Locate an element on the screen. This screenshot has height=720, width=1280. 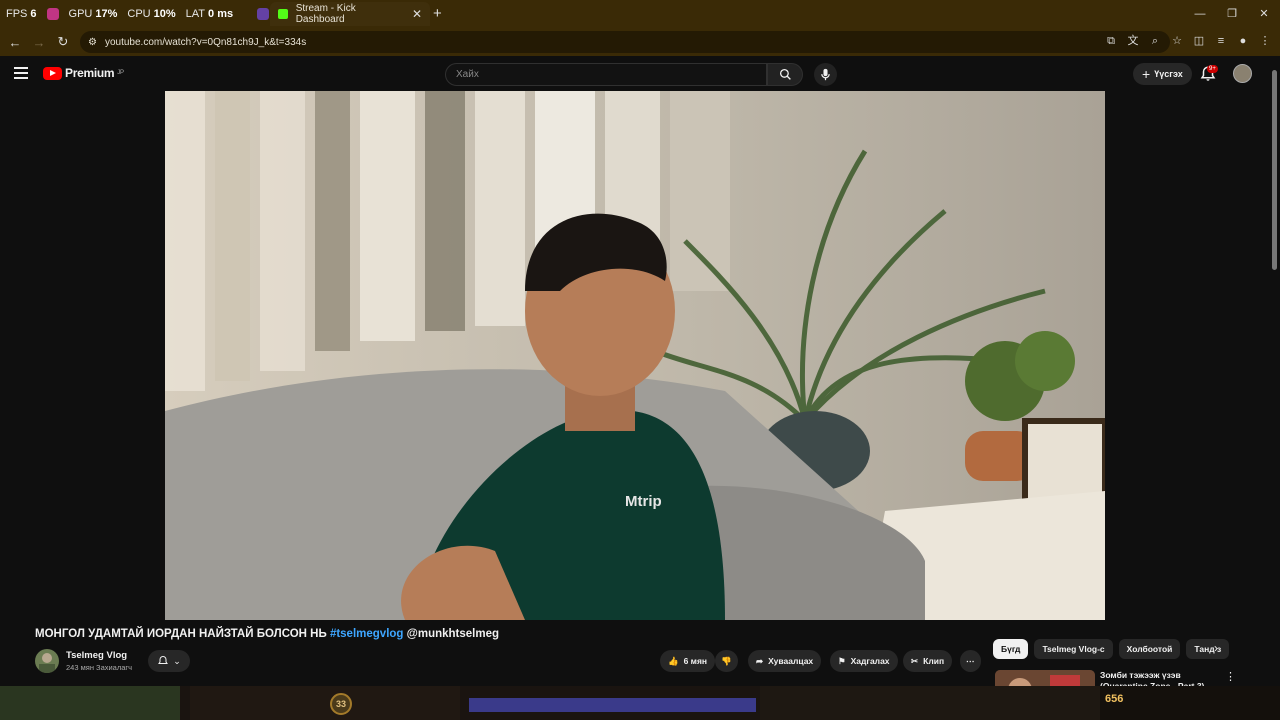
clip-button: ✂ Клип is located at coordinates (928, 661).